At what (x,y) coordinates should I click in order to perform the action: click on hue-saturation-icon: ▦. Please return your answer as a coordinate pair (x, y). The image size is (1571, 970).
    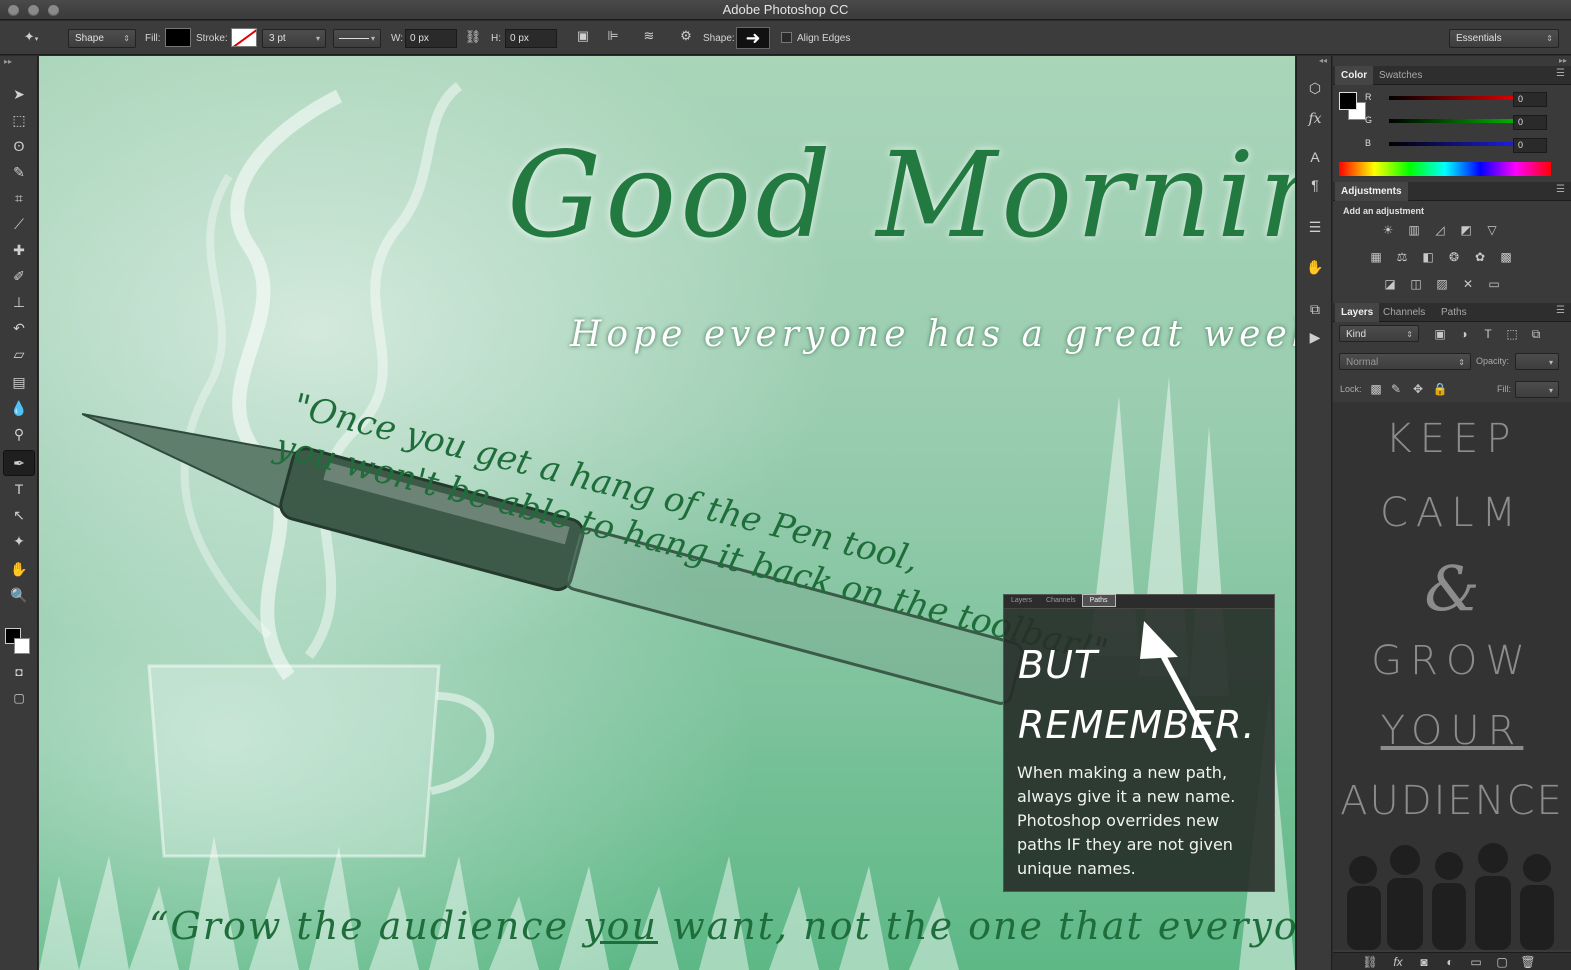
    Looking at the image, I should click on (1376, 257).